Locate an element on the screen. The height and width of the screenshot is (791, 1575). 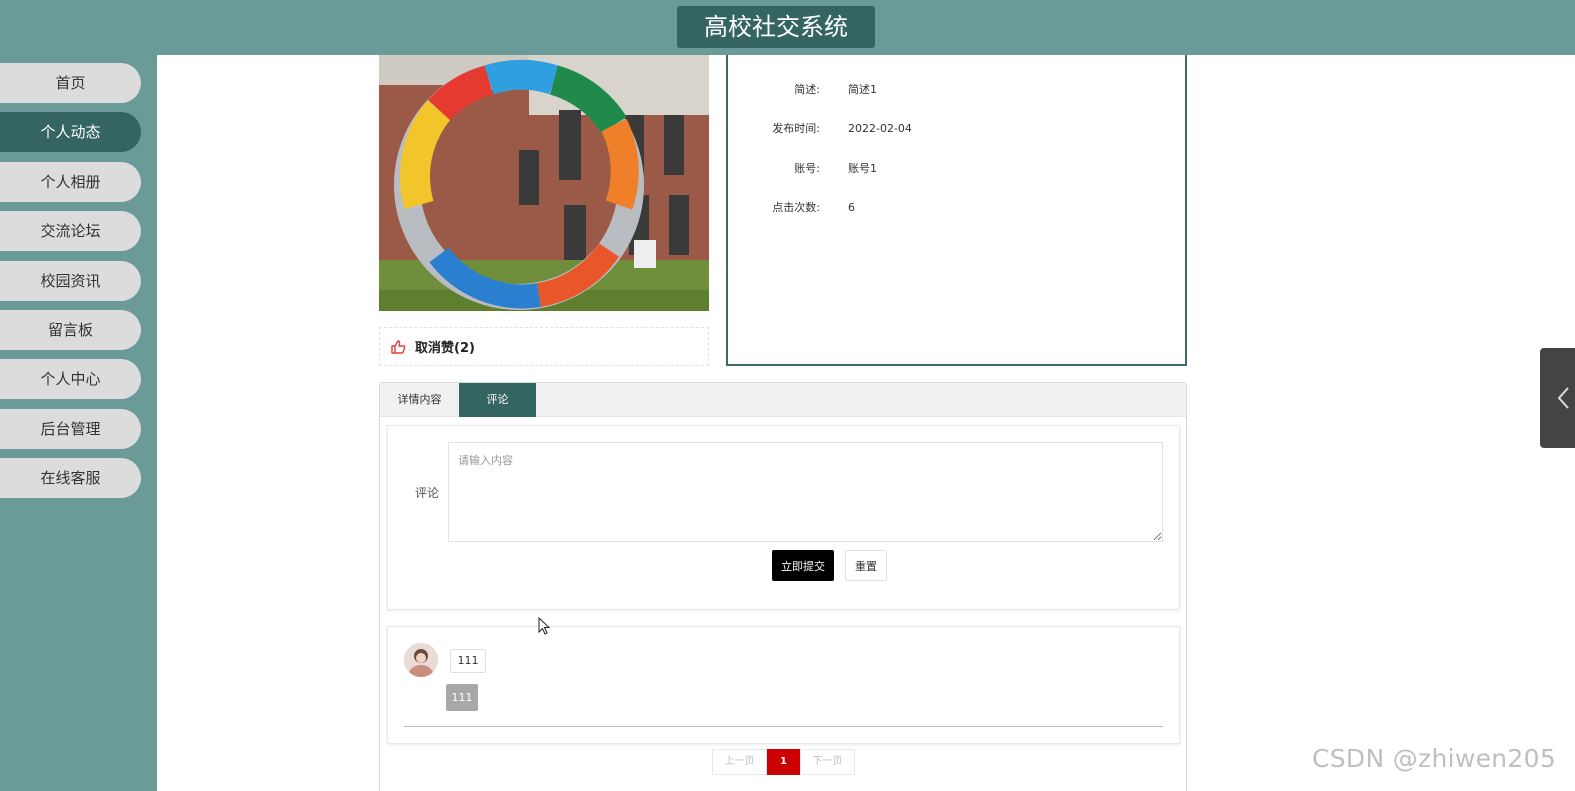
mouse-cursor-icon is located at coordinates (544, 626).